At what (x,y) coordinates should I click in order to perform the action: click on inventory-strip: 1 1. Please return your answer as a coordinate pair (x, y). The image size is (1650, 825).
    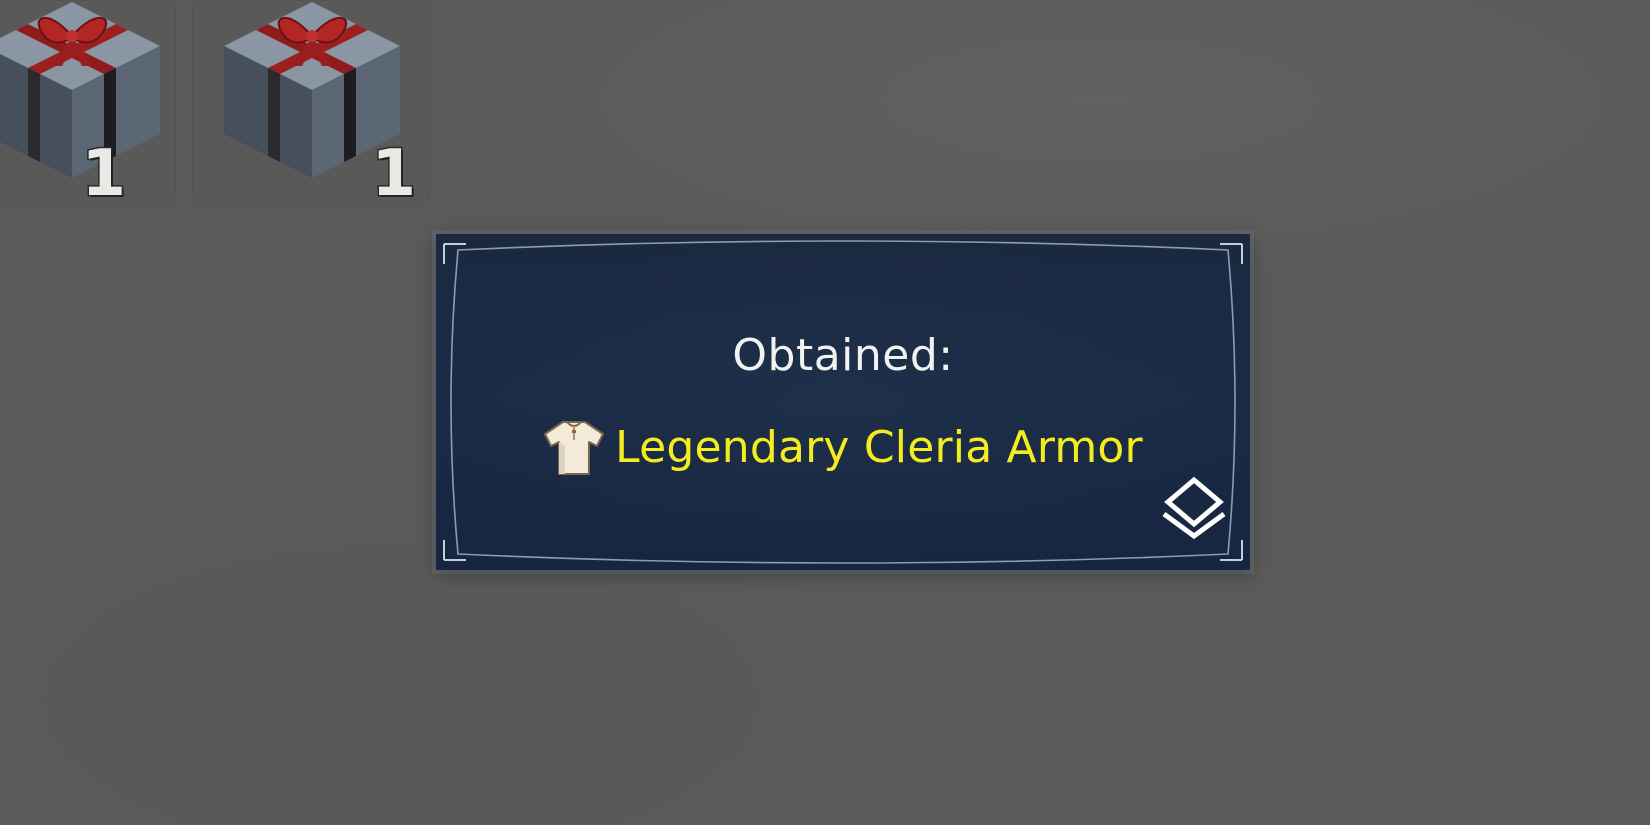
    Looking at the image, I should click on (220, 105).